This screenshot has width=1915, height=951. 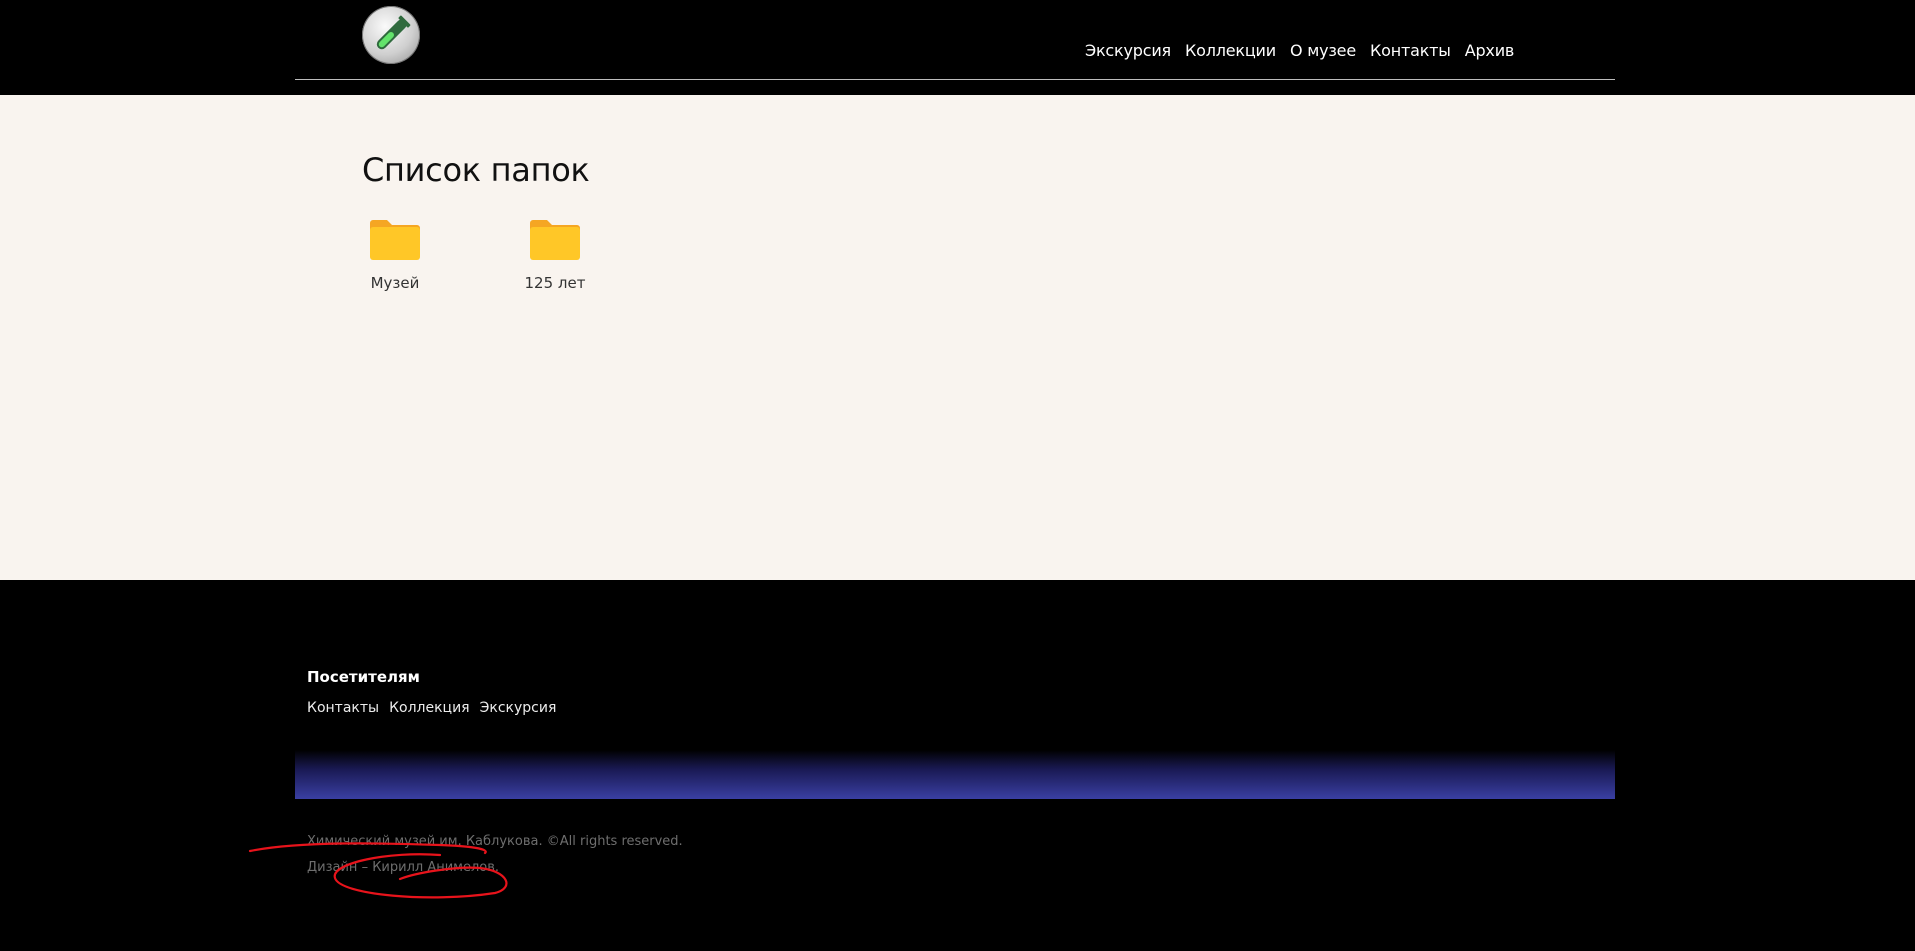 I want to click on nav-excursion: Экскурсия, so click(x=1128, y=50).